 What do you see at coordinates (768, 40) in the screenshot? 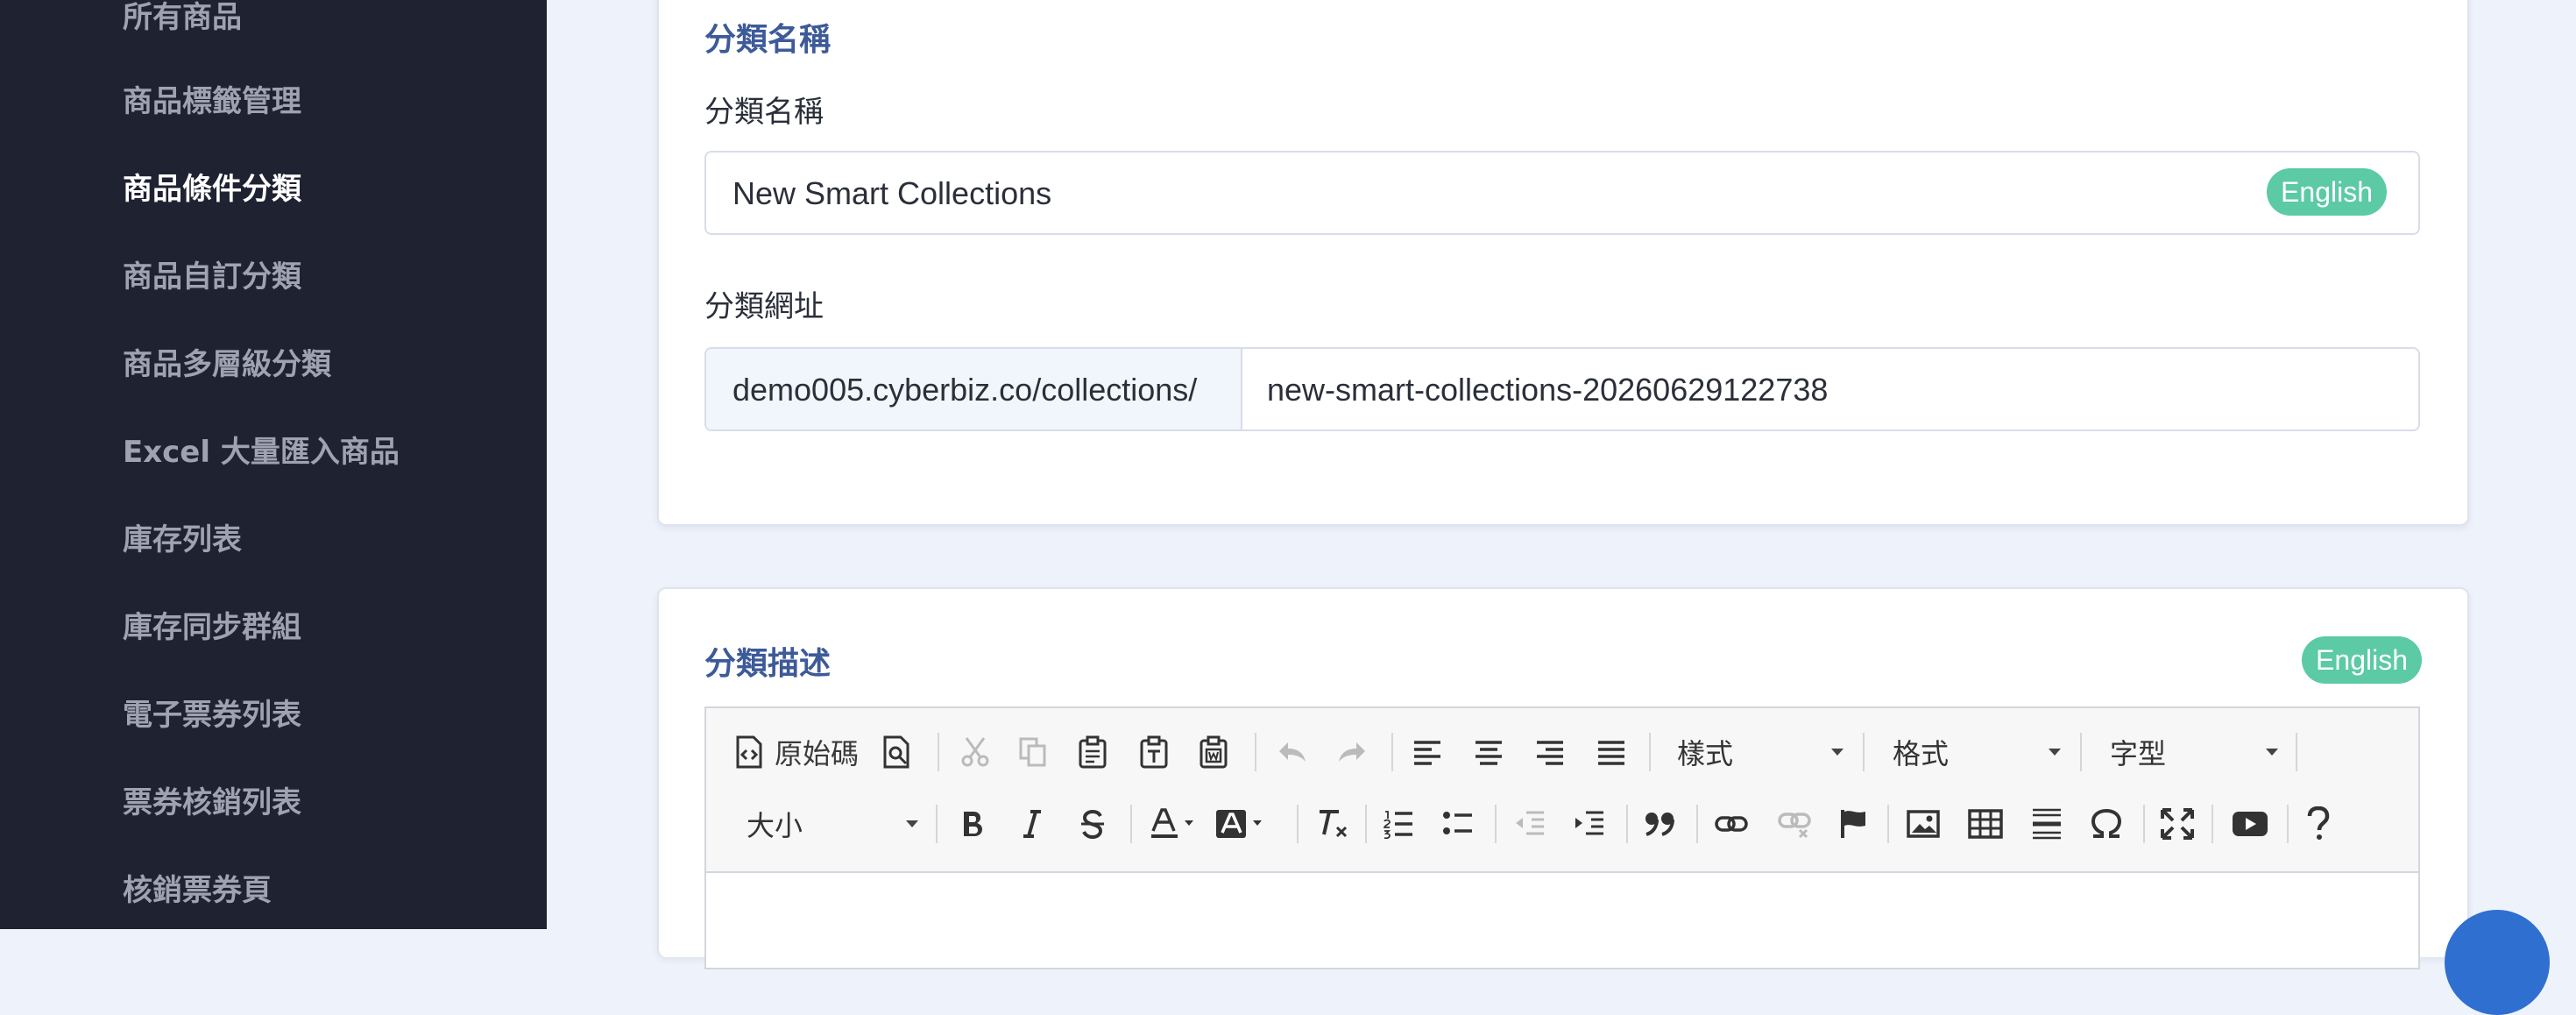
I see `section-title-name: 分類名稱` at bounding box center [768, 40].